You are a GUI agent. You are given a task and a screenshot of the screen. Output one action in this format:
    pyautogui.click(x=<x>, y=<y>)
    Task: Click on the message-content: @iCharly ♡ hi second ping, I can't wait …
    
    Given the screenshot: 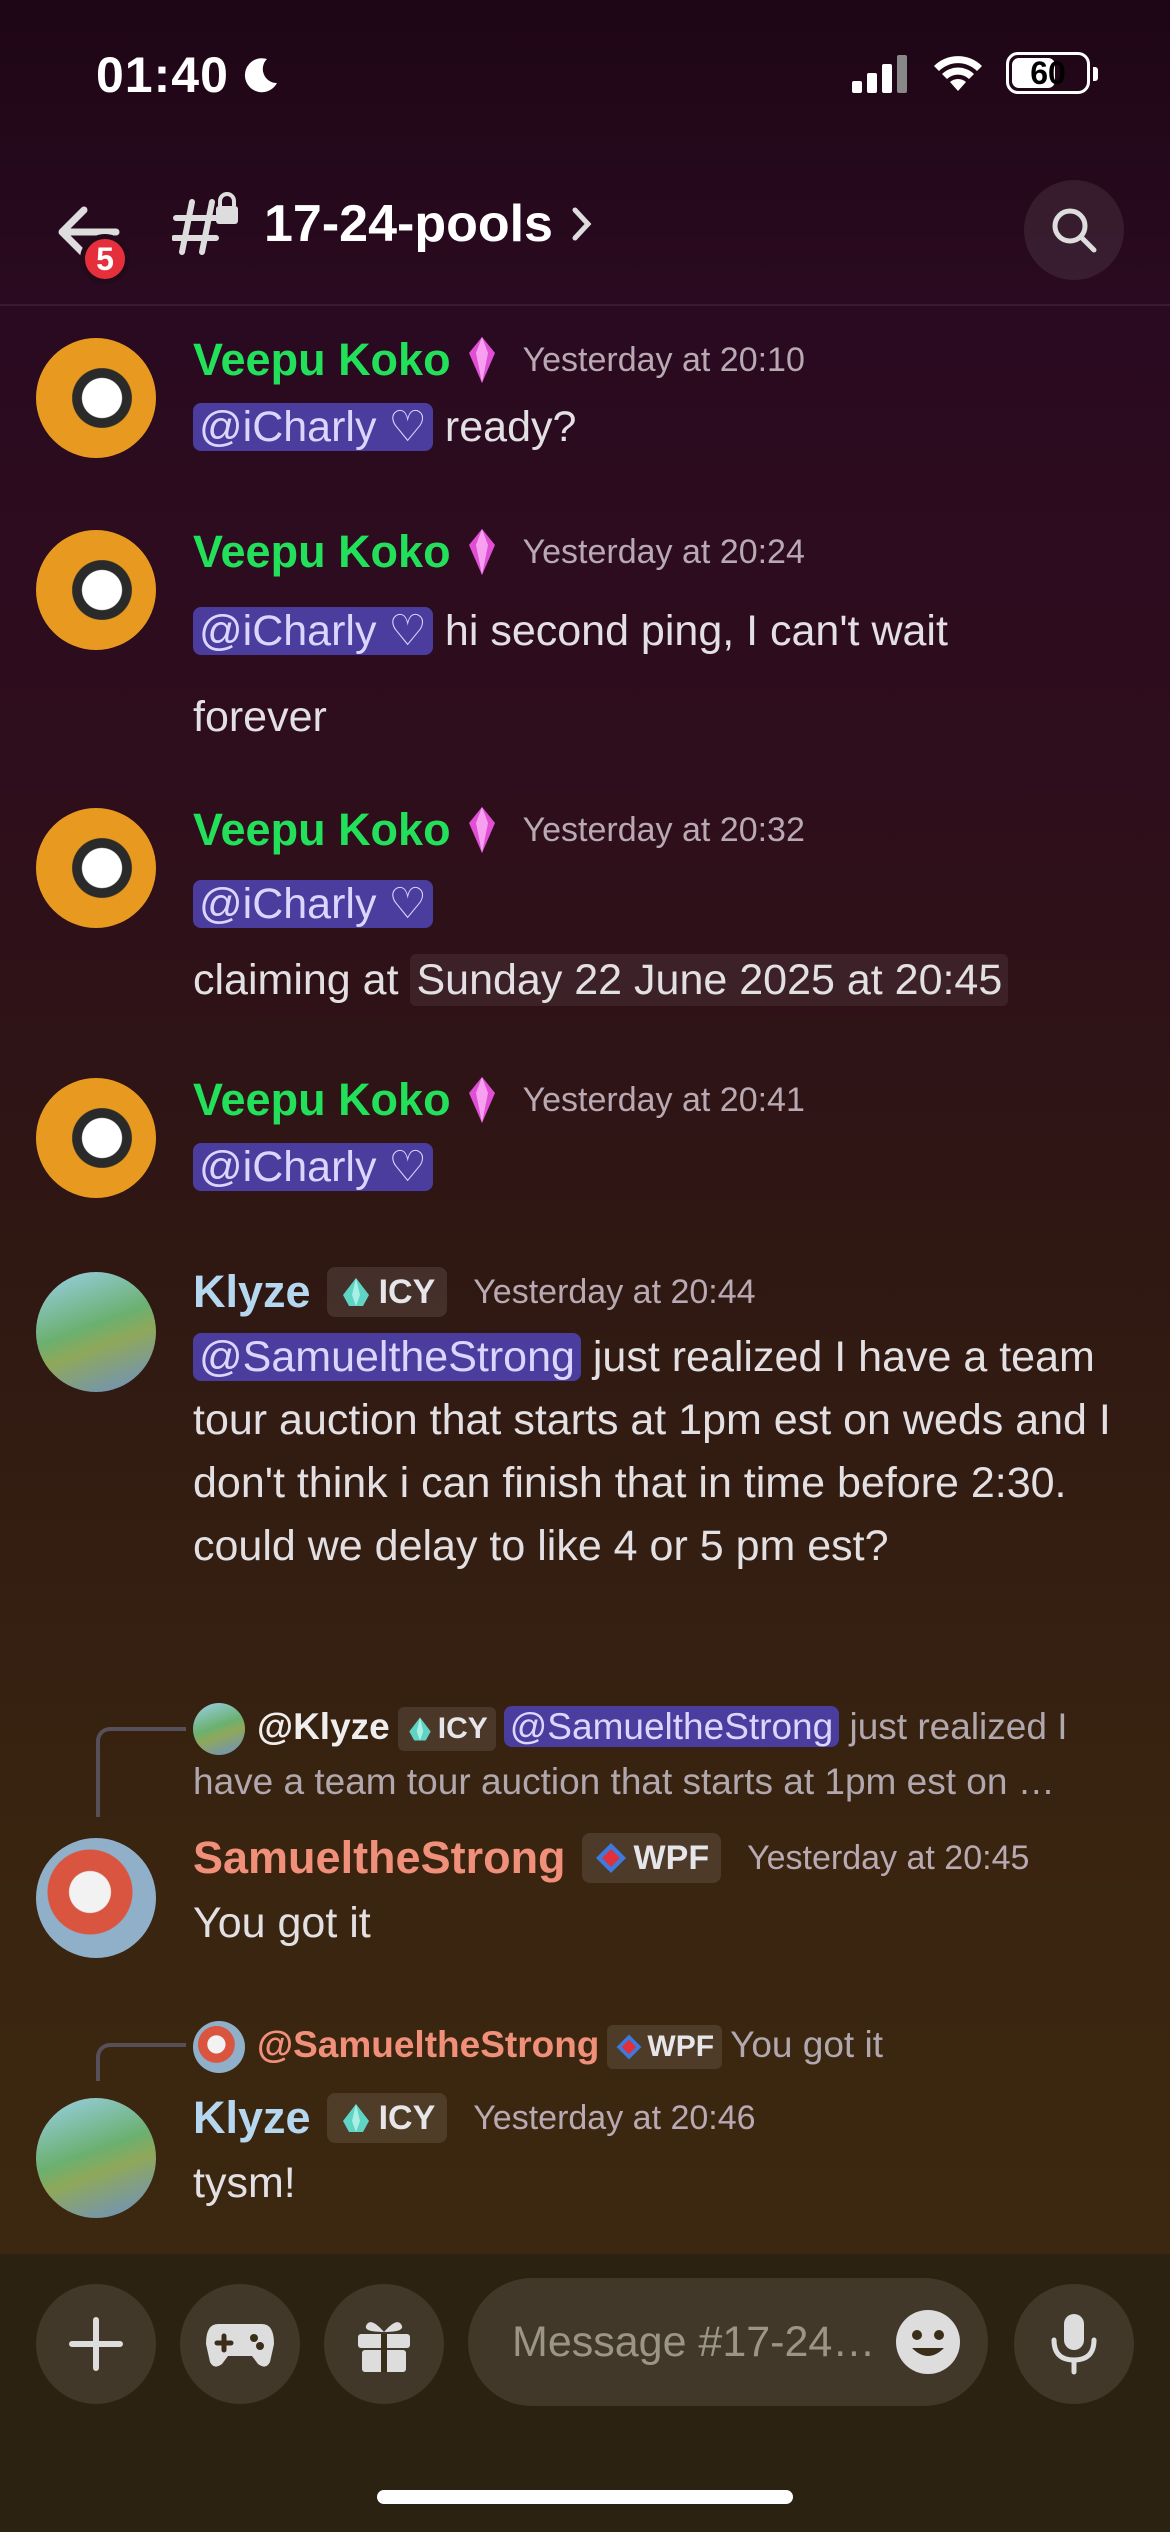 What is the action you would take?
    pyautogui.click(x=570, y=674)
    